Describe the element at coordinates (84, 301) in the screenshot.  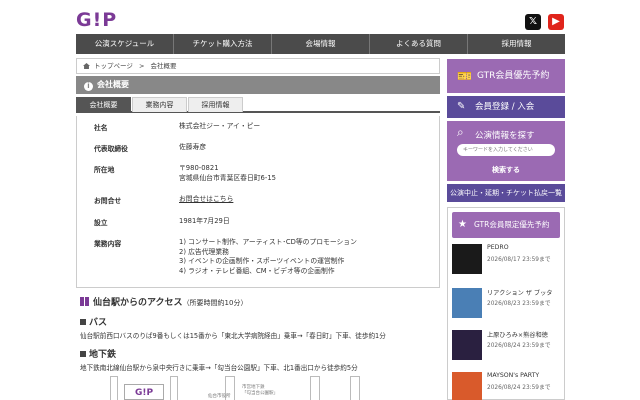
I see `map-icon` at that location.